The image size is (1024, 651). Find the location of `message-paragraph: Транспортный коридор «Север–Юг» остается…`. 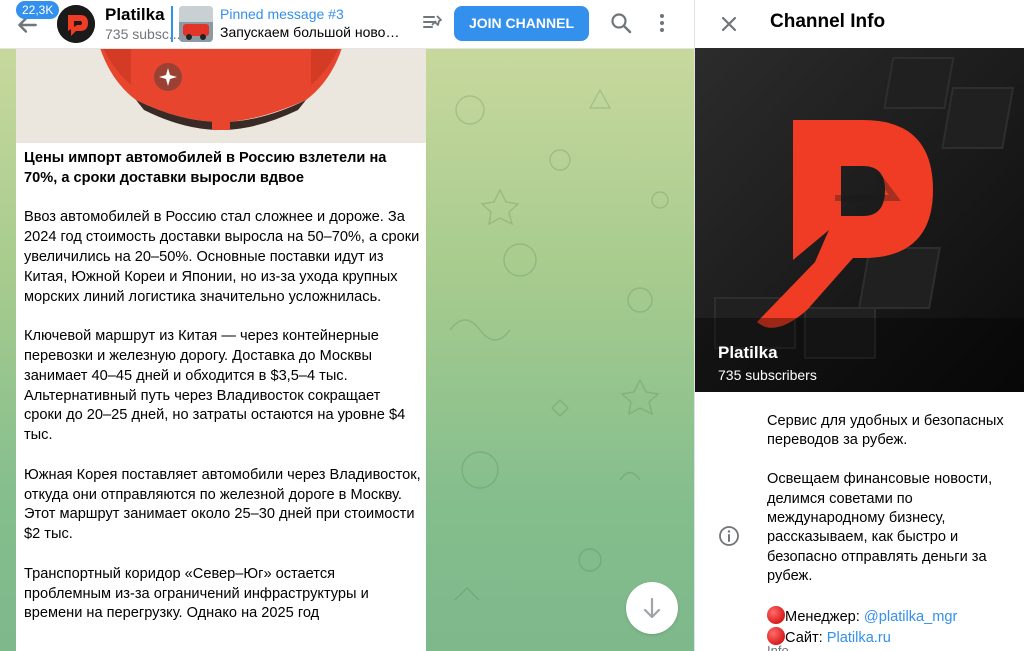

message-paragraph: Транспортный коридор «Север–Юг» остается… is located at coordinates (196, 593).